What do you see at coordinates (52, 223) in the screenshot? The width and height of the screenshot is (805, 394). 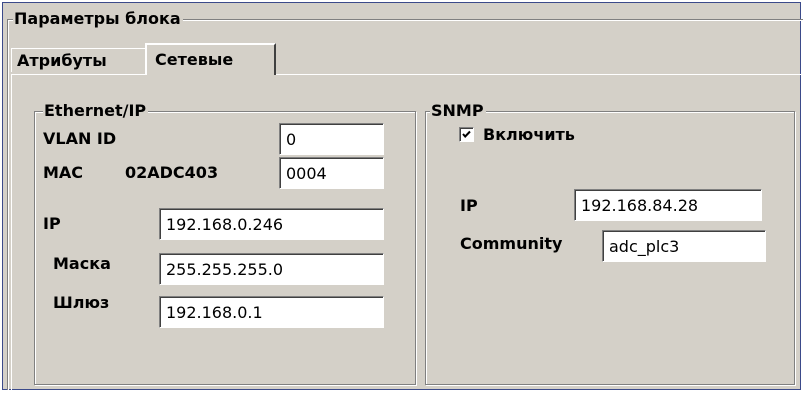 I see `ip-label: IP` at bounding box center [52, 223].